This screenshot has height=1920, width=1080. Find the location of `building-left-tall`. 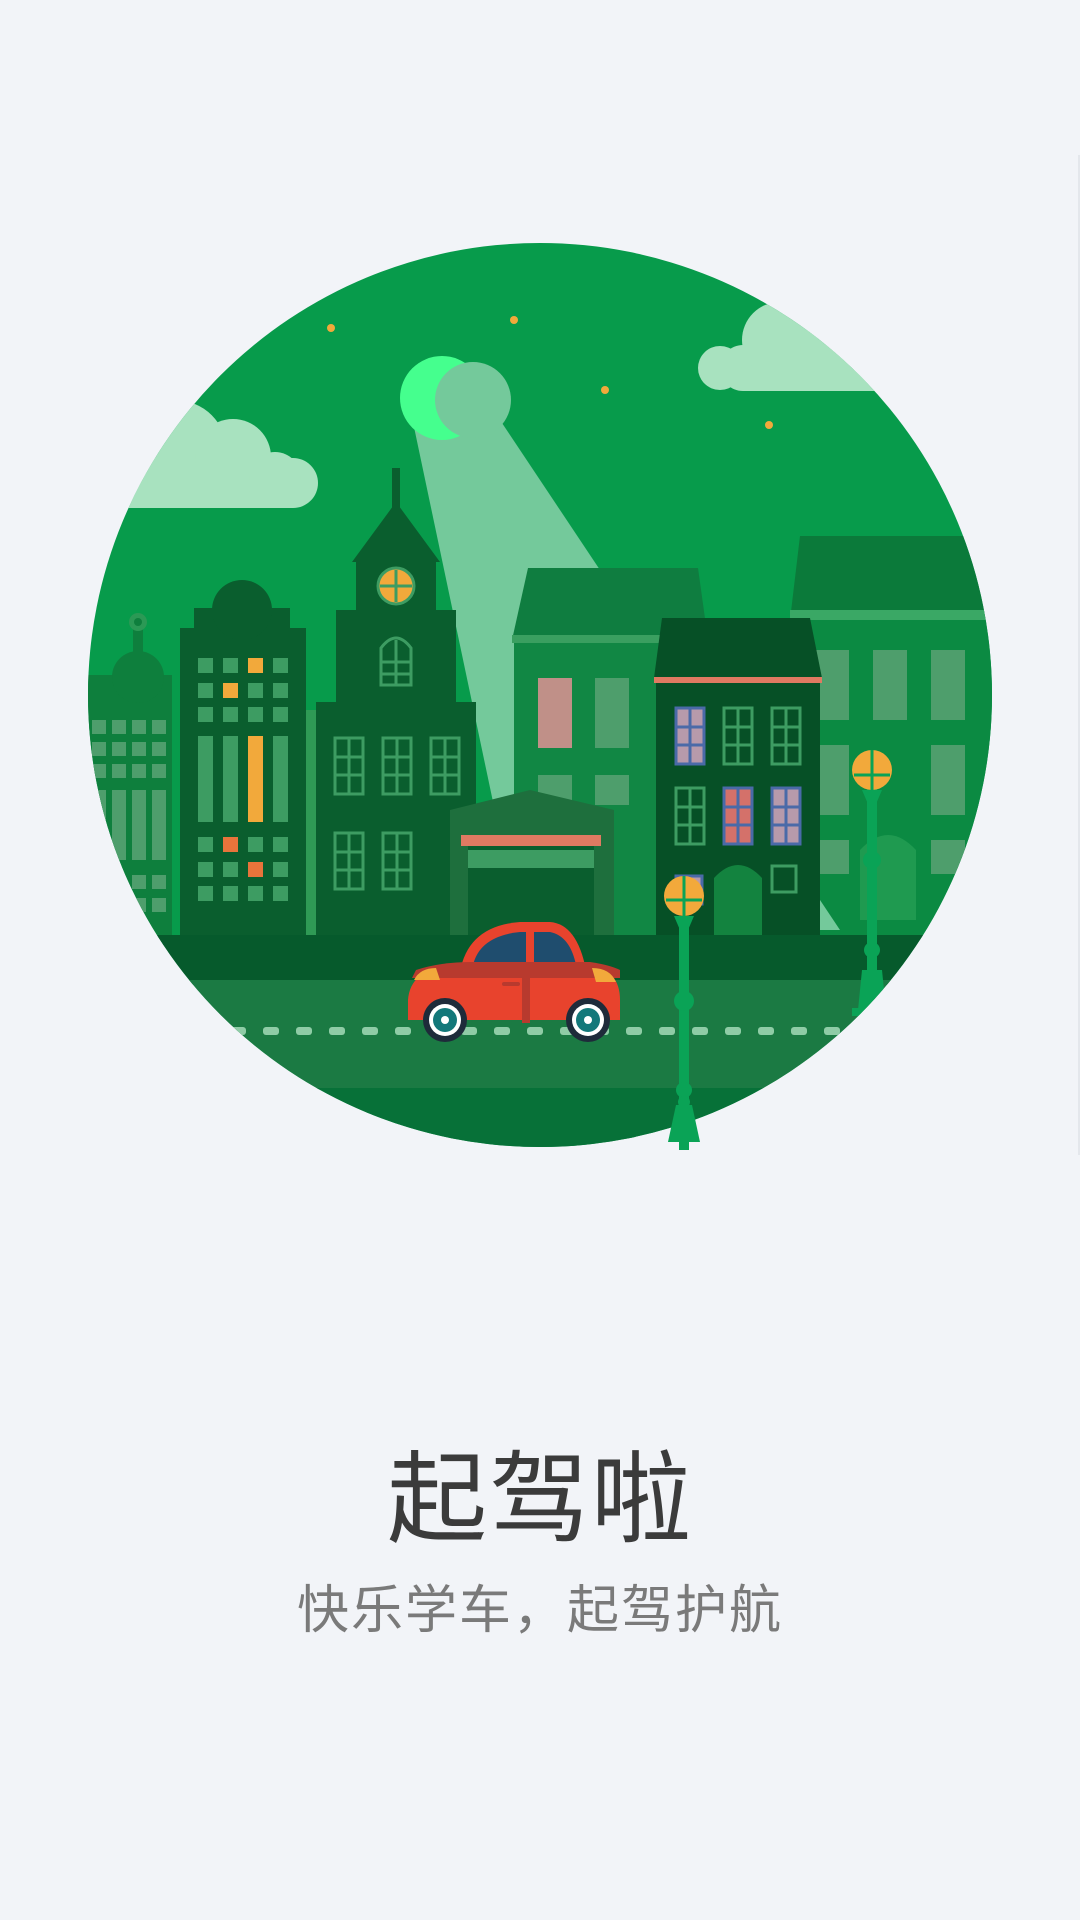

building-left-tall is located at coordinates (248, 765).